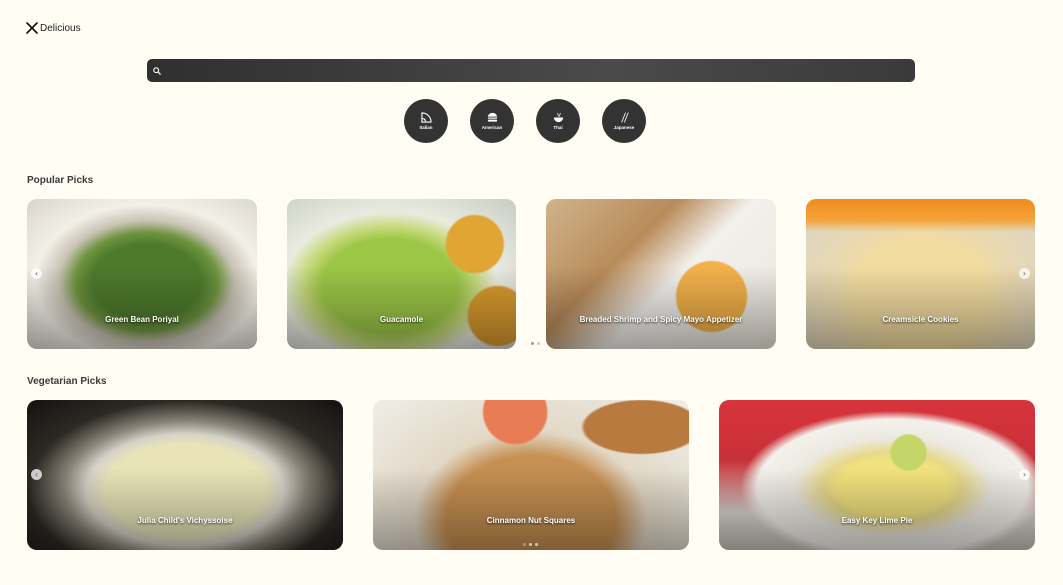  What do you see at coordinates (157, 70) in the screenshot?
I see `search-icon` at bounding box center [157, 70].